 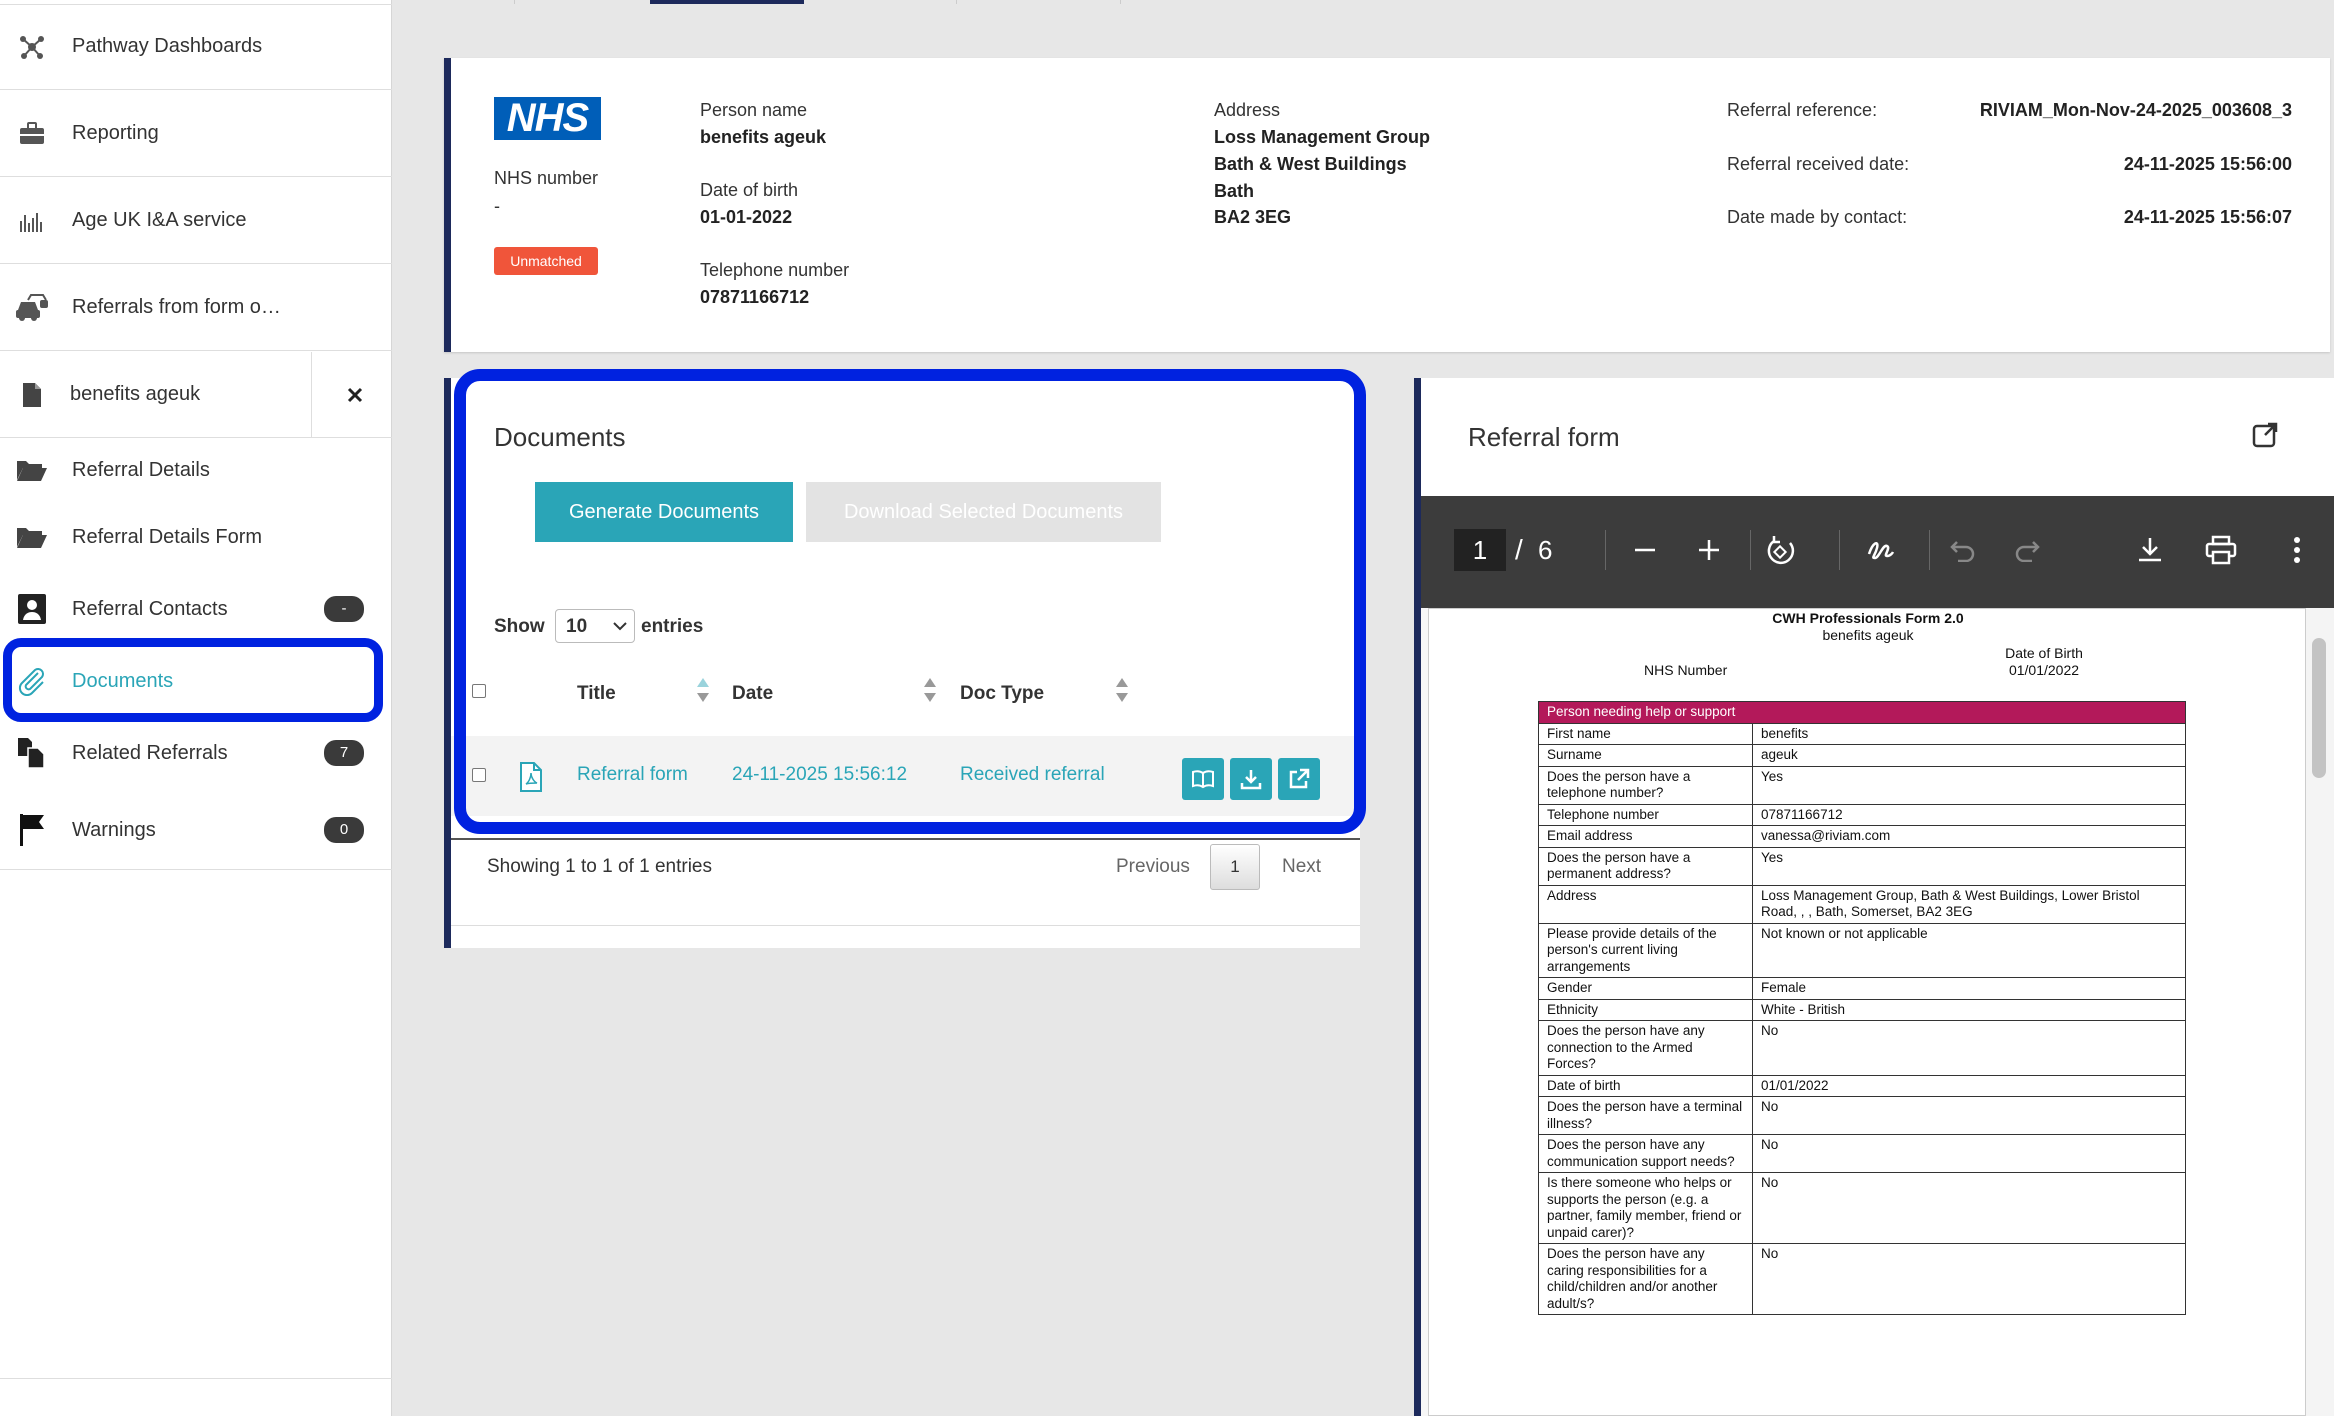 What do you see at coordinates (1645, 904) in the screenshot?
I see `pdf-form-question: Address` at bounding box center [1645, 904].